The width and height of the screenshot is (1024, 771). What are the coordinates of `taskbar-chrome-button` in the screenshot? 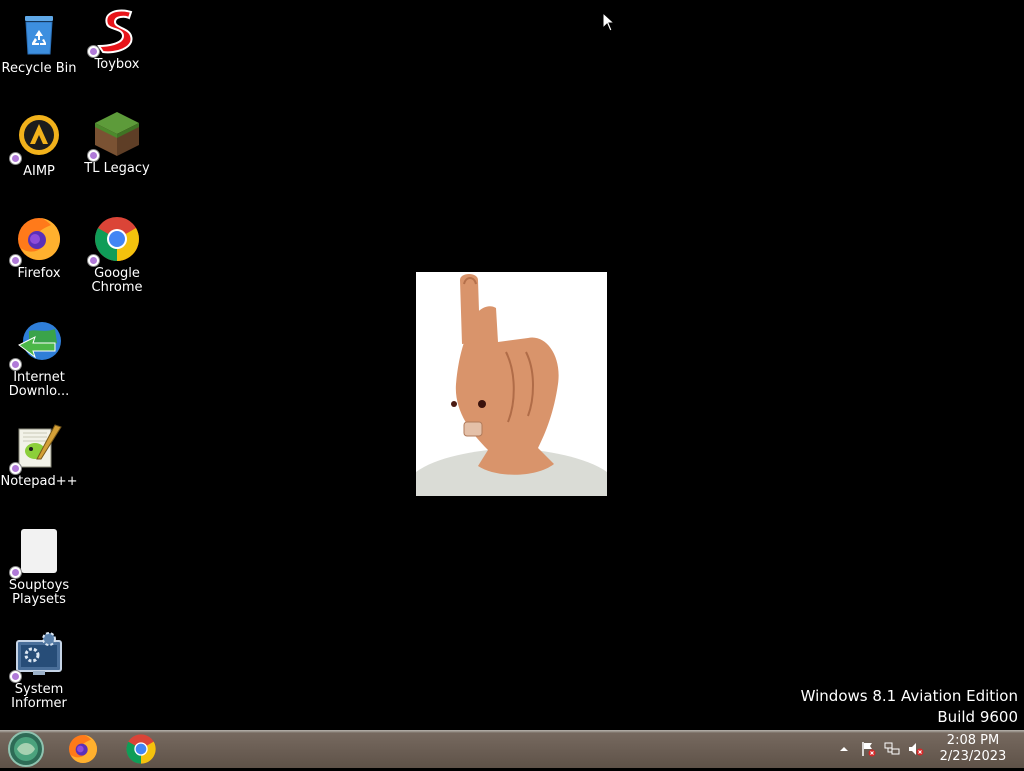 It's located at (141, 749).